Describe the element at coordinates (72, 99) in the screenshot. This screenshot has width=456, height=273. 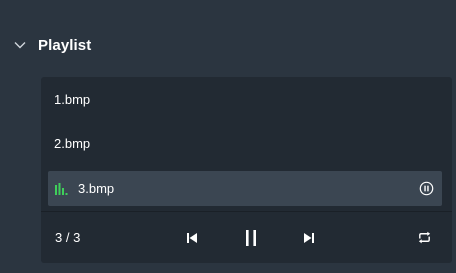
I see `playlist-item-name: 1.bmp` at that location.